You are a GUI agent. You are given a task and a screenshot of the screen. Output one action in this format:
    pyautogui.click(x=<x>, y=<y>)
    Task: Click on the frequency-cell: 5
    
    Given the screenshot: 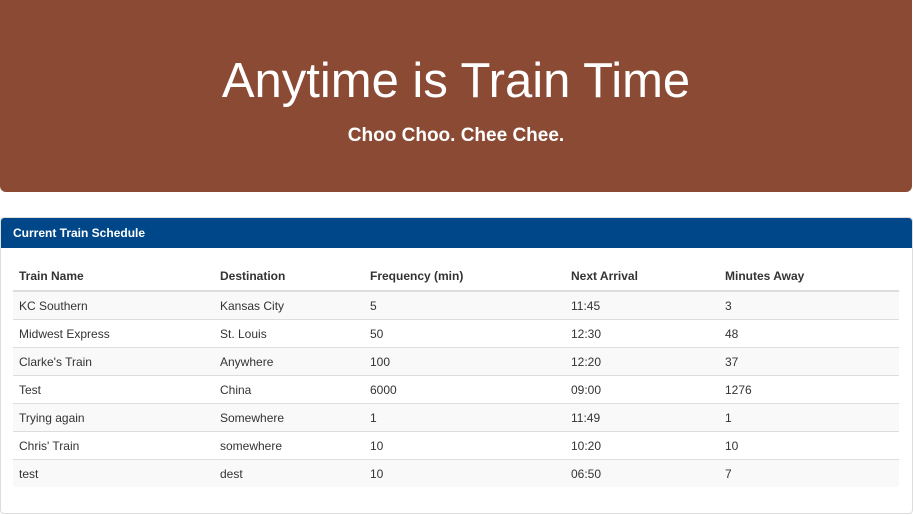 What is the action you would take?
    pyautogui.click(x=464, y=305)
    